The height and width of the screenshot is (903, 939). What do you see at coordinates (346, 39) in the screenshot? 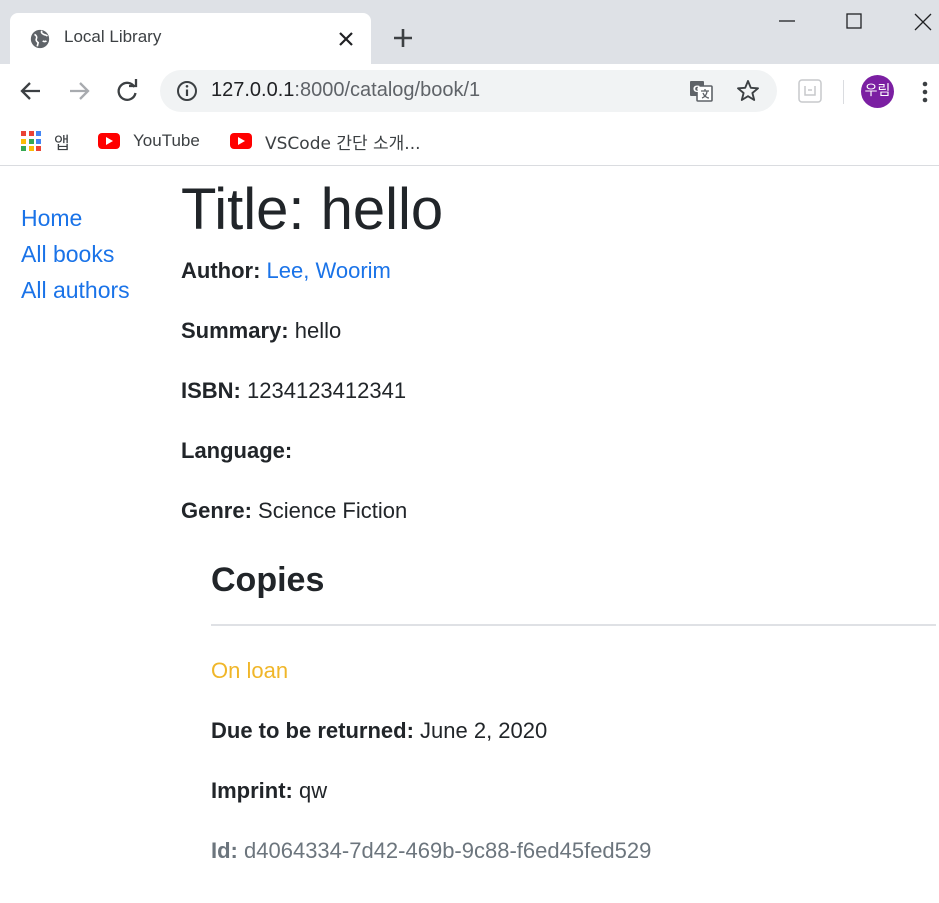
I see `close-tab-icon` at bounding box center [346, 39].